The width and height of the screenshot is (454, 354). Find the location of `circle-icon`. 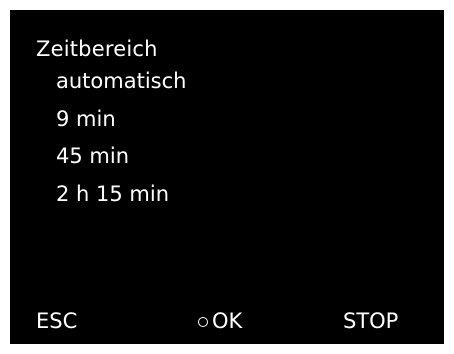

circle-icon is located at coordinates (203, 322).